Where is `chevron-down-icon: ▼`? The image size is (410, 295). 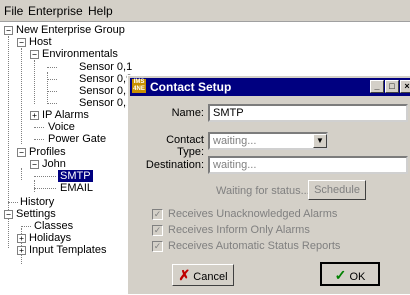
chevron-down-icon: ▼ is located at coordinates (320, 141).